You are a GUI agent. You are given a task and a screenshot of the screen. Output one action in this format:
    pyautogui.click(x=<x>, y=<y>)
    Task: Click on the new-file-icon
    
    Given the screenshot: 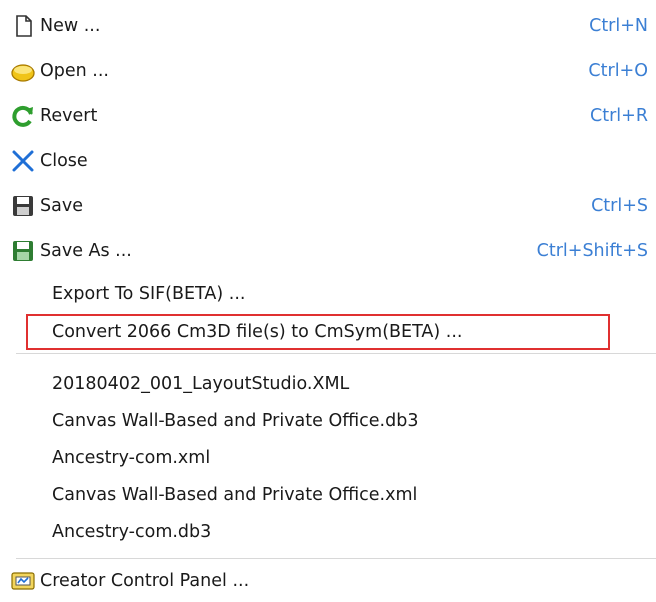 What is the action you would take?
    pyautogui.click(x=23, y=26)
    